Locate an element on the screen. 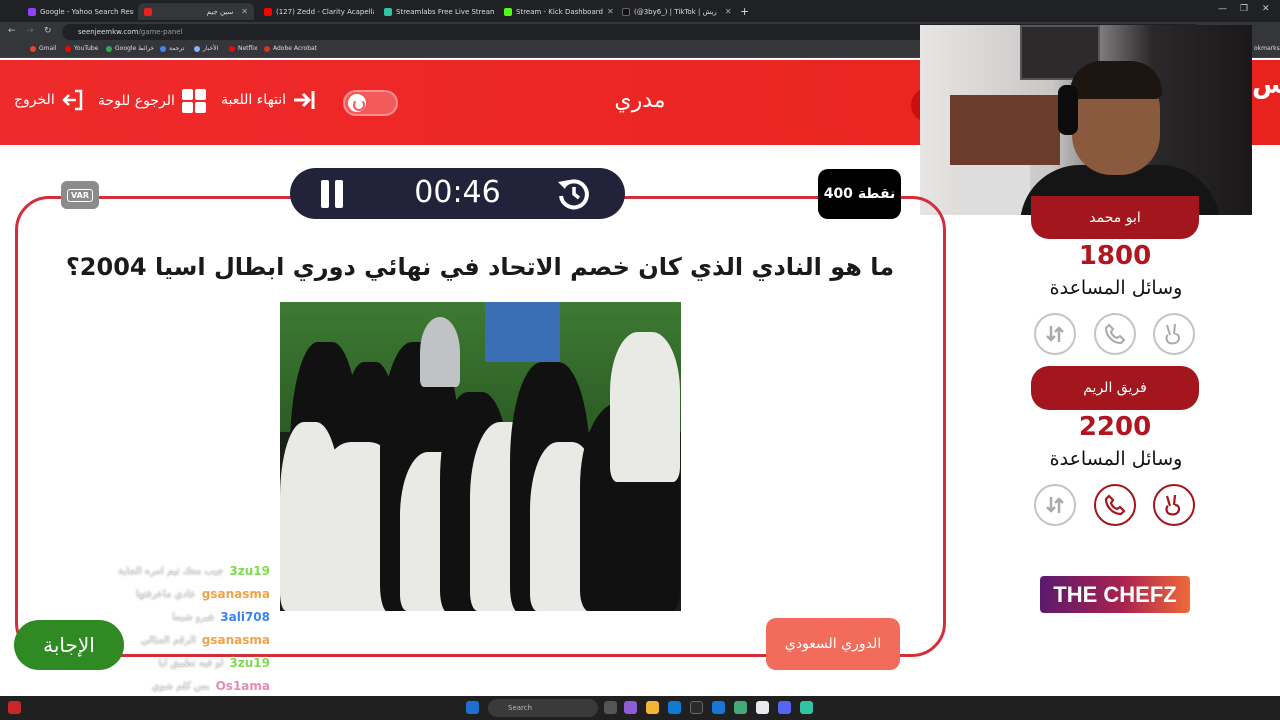 The width and height of the screenshot is (1280, 720). webcam-overlay is located at coordinates (1086, 120).